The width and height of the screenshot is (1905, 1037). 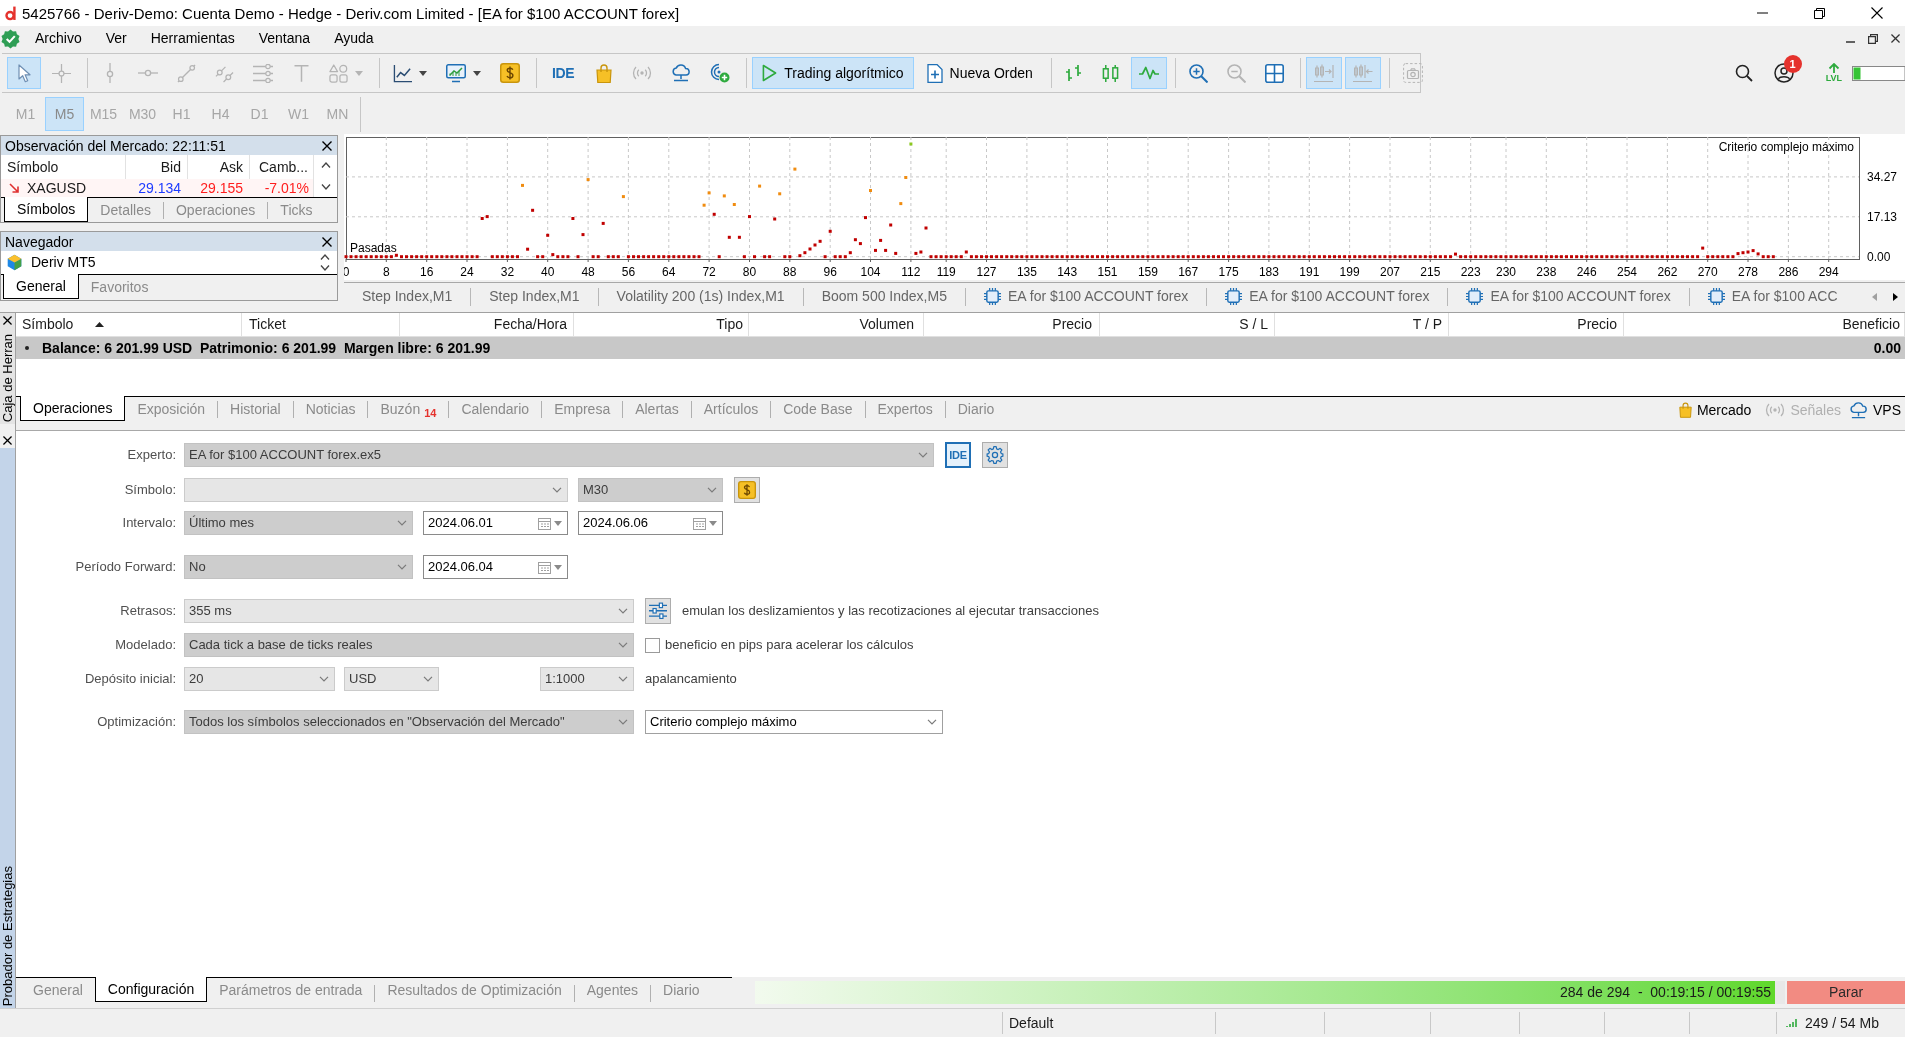 What do you see at coordinates (10, 38) in the screenshot?
I see `badge-check-icon` at bounding box center [10, 38].